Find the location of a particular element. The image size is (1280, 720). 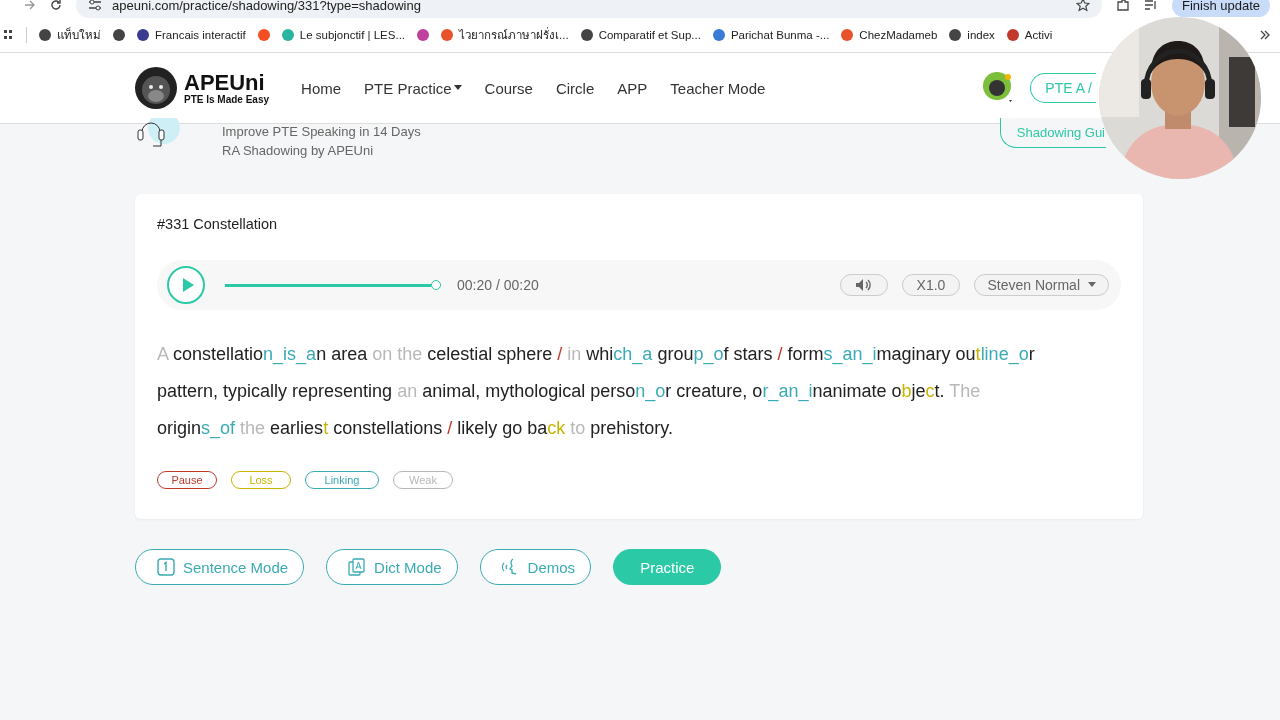

banner-text: Improve PTE Speaking in 14 Days is located at coordinates (321, 131).